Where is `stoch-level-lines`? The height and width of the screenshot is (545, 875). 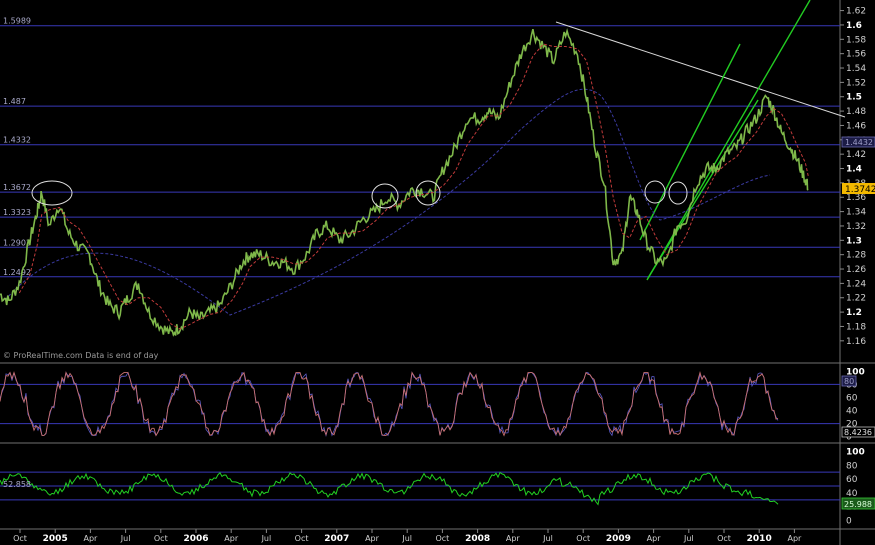 stoch-level-lines is located at coordinates (420, 404).